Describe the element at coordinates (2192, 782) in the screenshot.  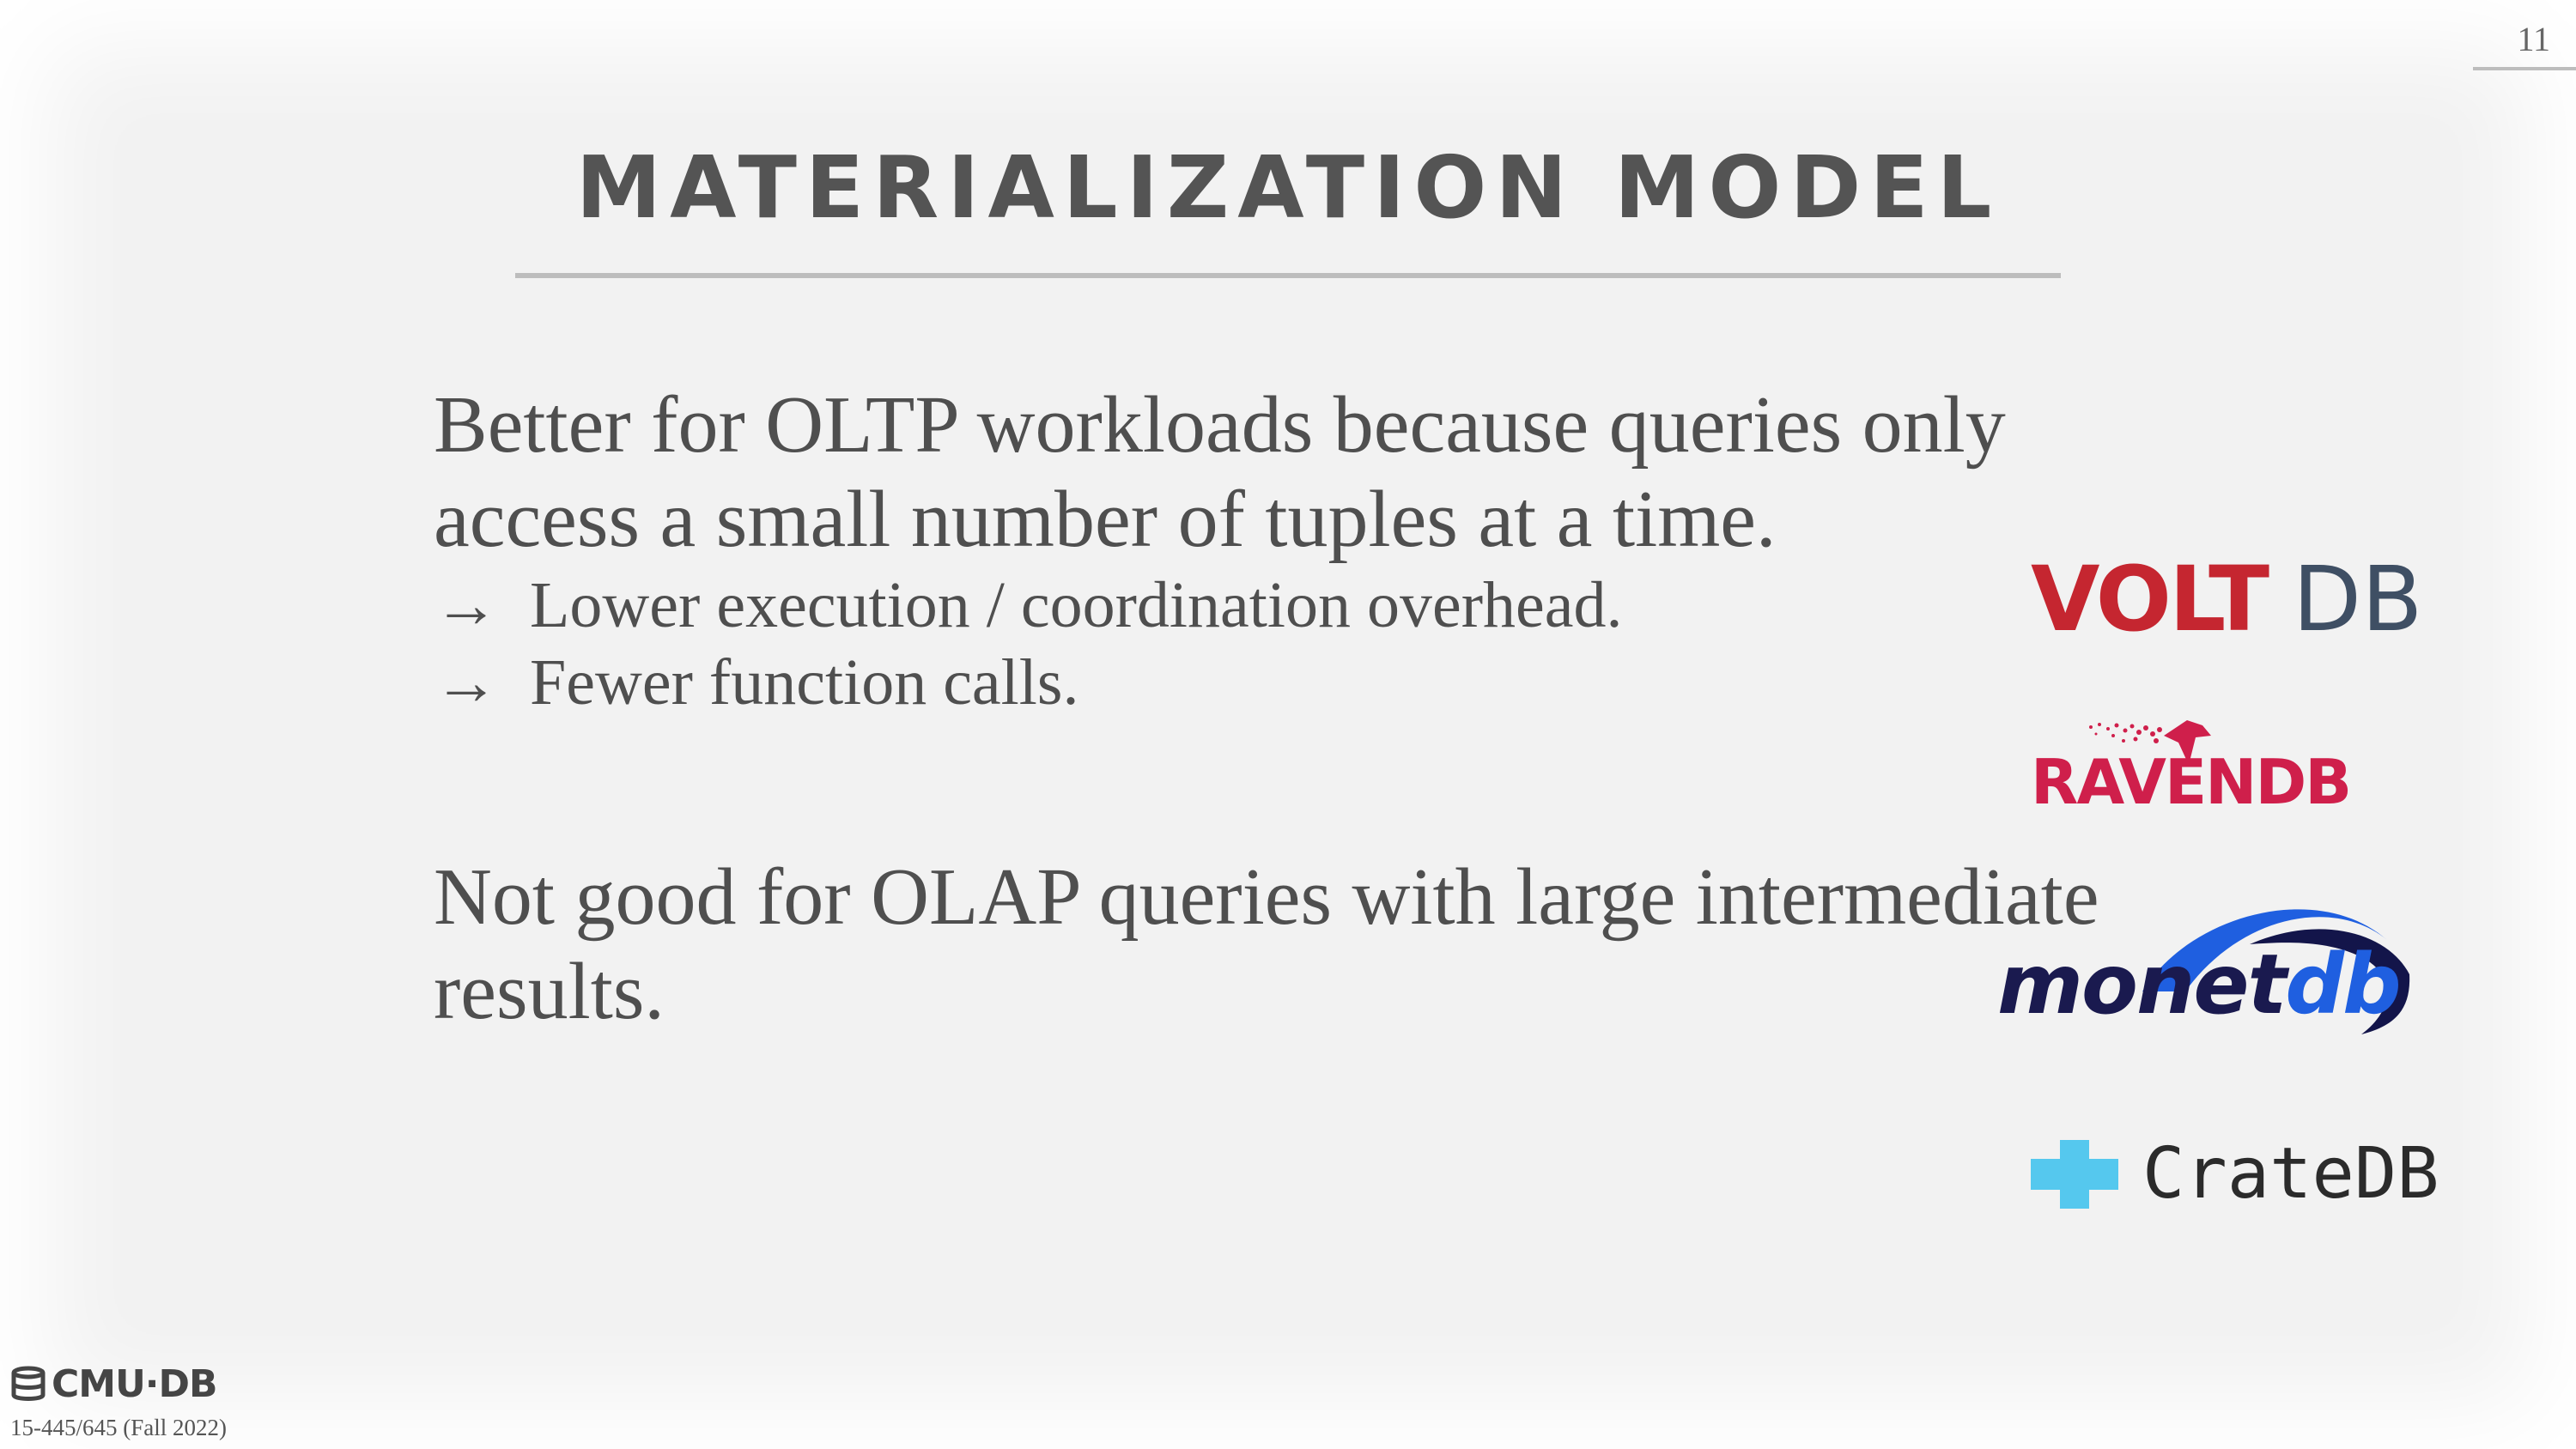
I see `ravendb-logo-text: RAVENDB` at that location.